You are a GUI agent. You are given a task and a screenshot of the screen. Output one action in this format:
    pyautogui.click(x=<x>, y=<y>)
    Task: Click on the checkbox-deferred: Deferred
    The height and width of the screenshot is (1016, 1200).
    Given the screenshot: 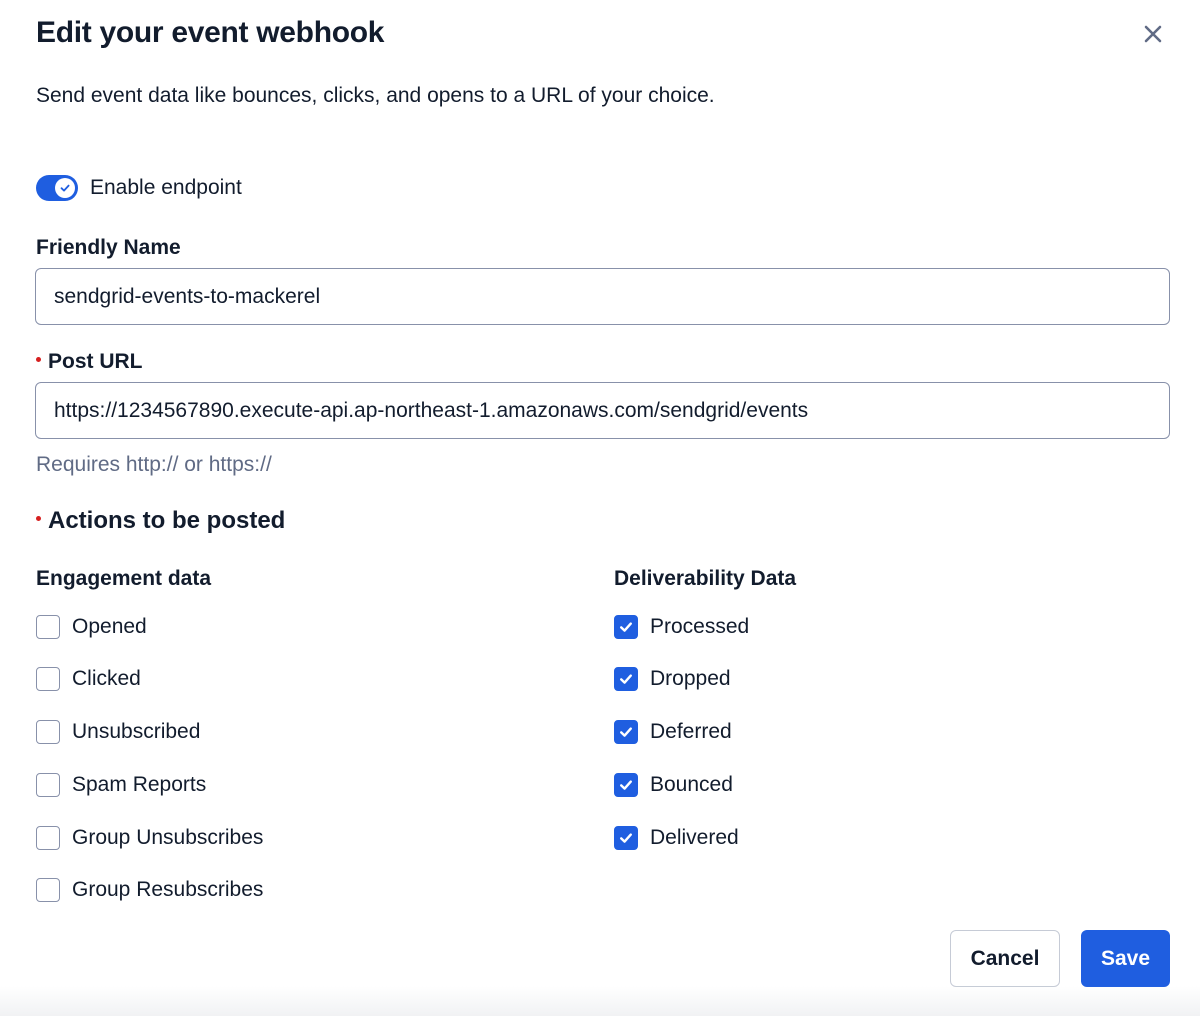 What is the action you would take?
    pyautogui.click(x=673, y=732)
    